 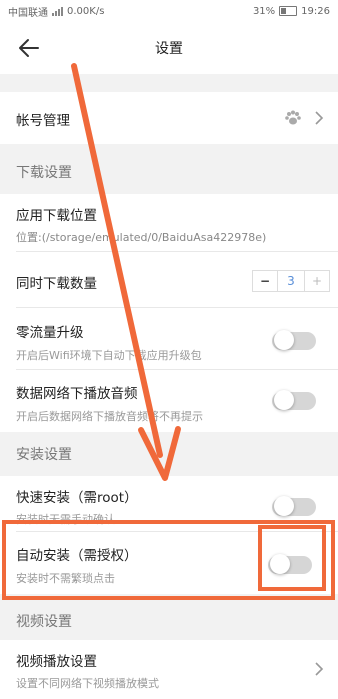 I want to click on carrier: 中国联通, so click(x=28, y=13).